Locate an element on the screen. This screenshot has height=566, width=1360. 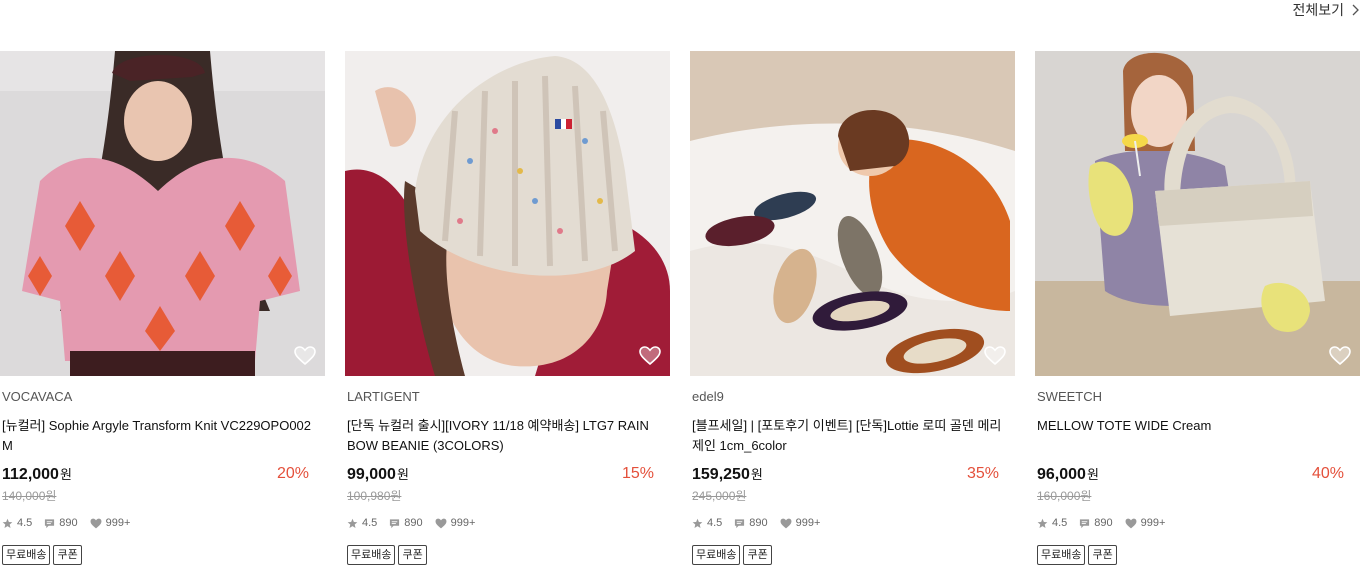
original-price: 245,000원 is located at coordinates (719, 496).